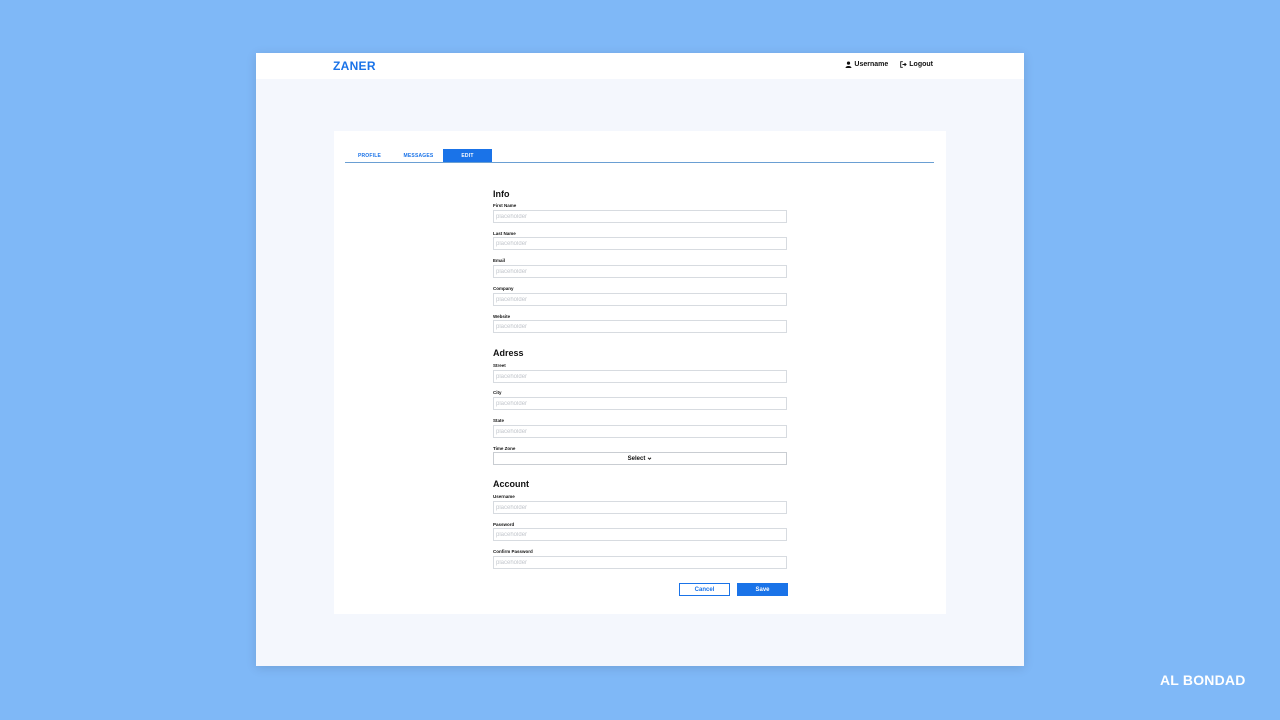 The image size is (1280, 720). What do you see at coordinates (513, 551) in the screenshot?
I see `confirm-password-label: Confirm Password` at bounding box center [513, 551].